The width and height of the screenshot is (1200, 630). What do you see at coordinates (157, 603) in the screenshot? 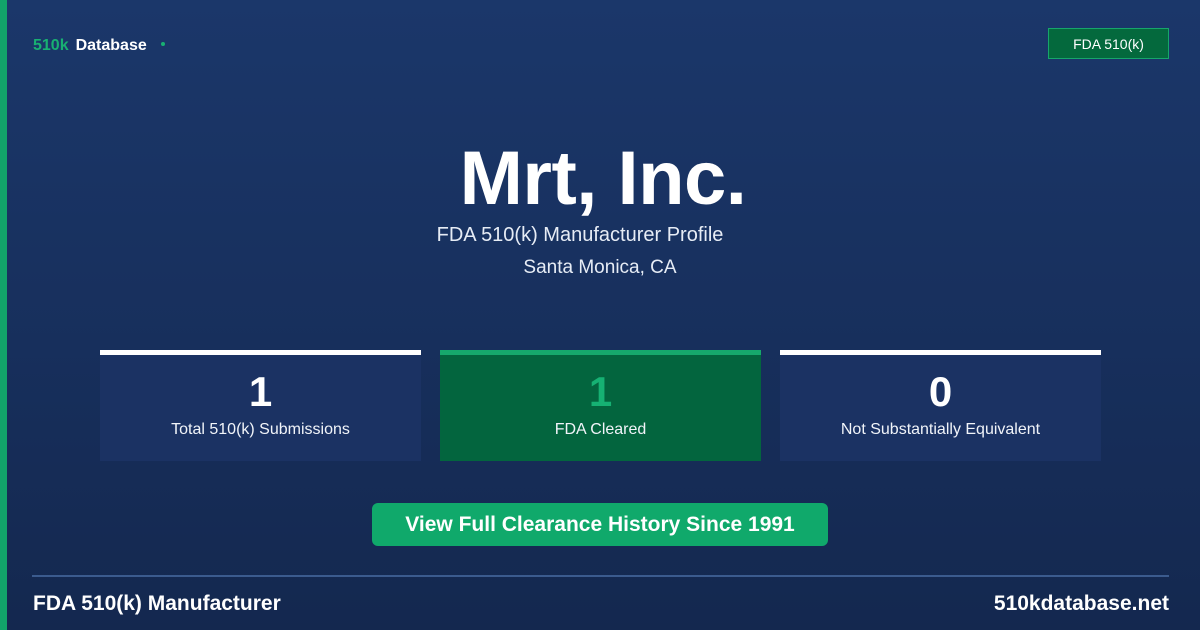
I see `footer-caption: FDA 510(k) Manufacturer` at bounding box center [157, 603].